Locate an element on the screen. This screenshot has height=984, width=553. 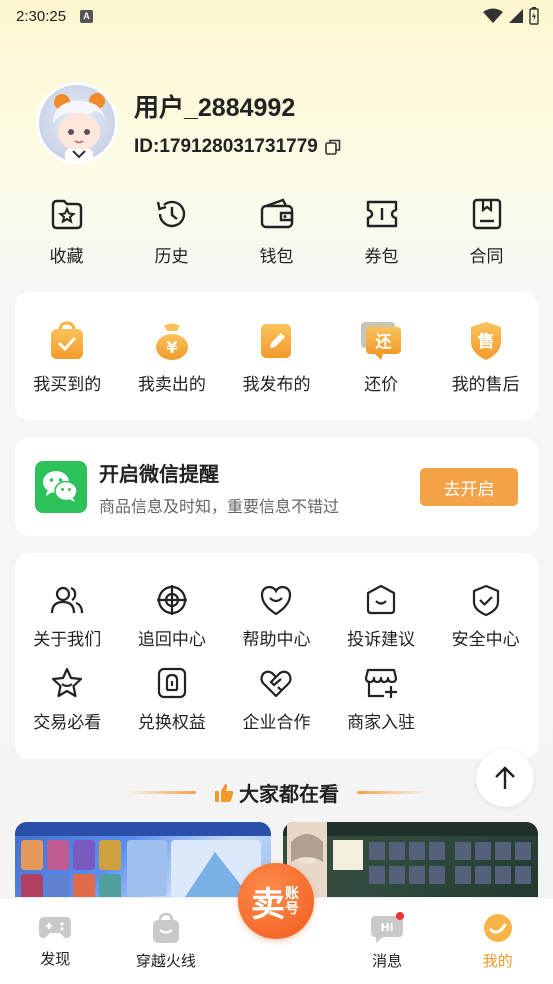
service-label: 关于我们 is located at coordinates (67, 639).